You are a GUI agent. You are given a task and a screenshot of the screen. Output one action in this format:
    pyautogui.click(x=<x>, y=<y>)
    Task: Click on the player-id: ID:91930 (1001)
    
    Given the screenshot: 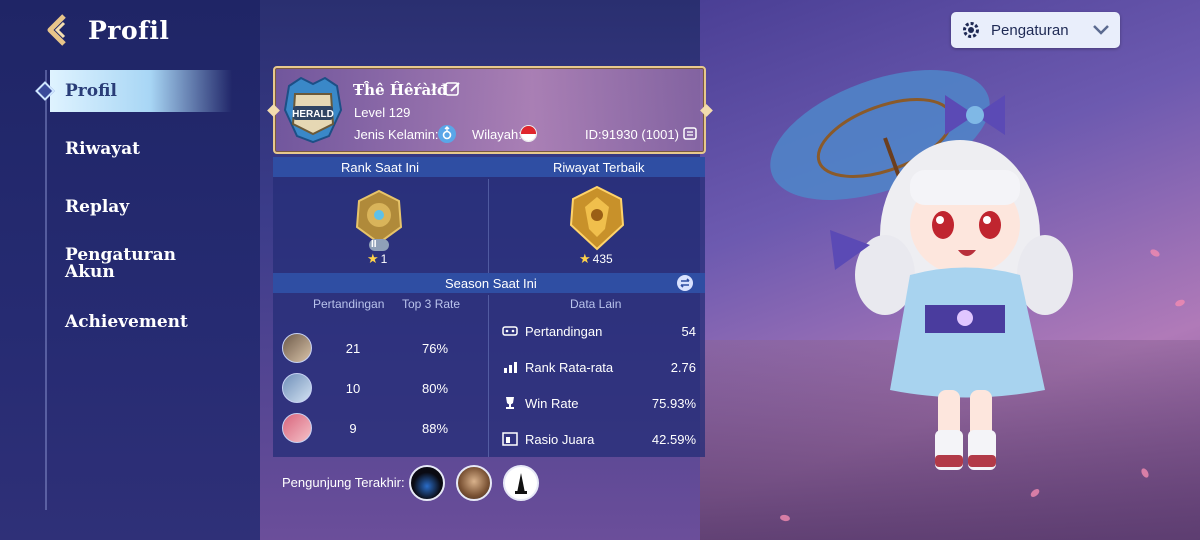 What is the action you would take?
    pyautogui.click(x=632, y=134)
    